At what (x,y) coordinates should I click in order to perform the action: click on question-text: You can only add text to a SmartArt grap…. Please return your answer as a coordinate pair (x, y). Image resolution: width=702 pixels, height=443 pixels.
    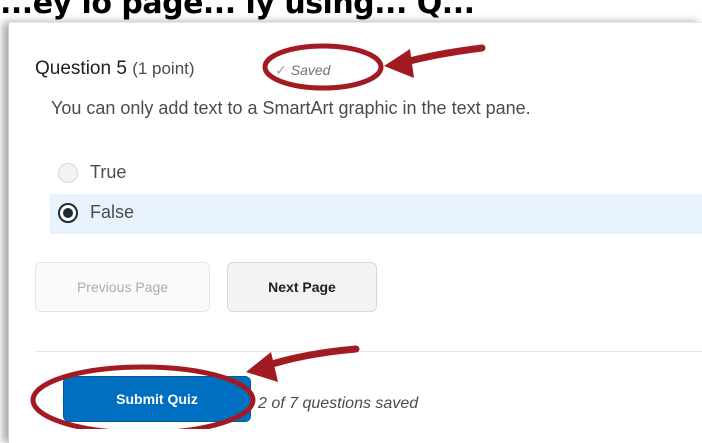
    Looking at the image, I should click on (291, 108).